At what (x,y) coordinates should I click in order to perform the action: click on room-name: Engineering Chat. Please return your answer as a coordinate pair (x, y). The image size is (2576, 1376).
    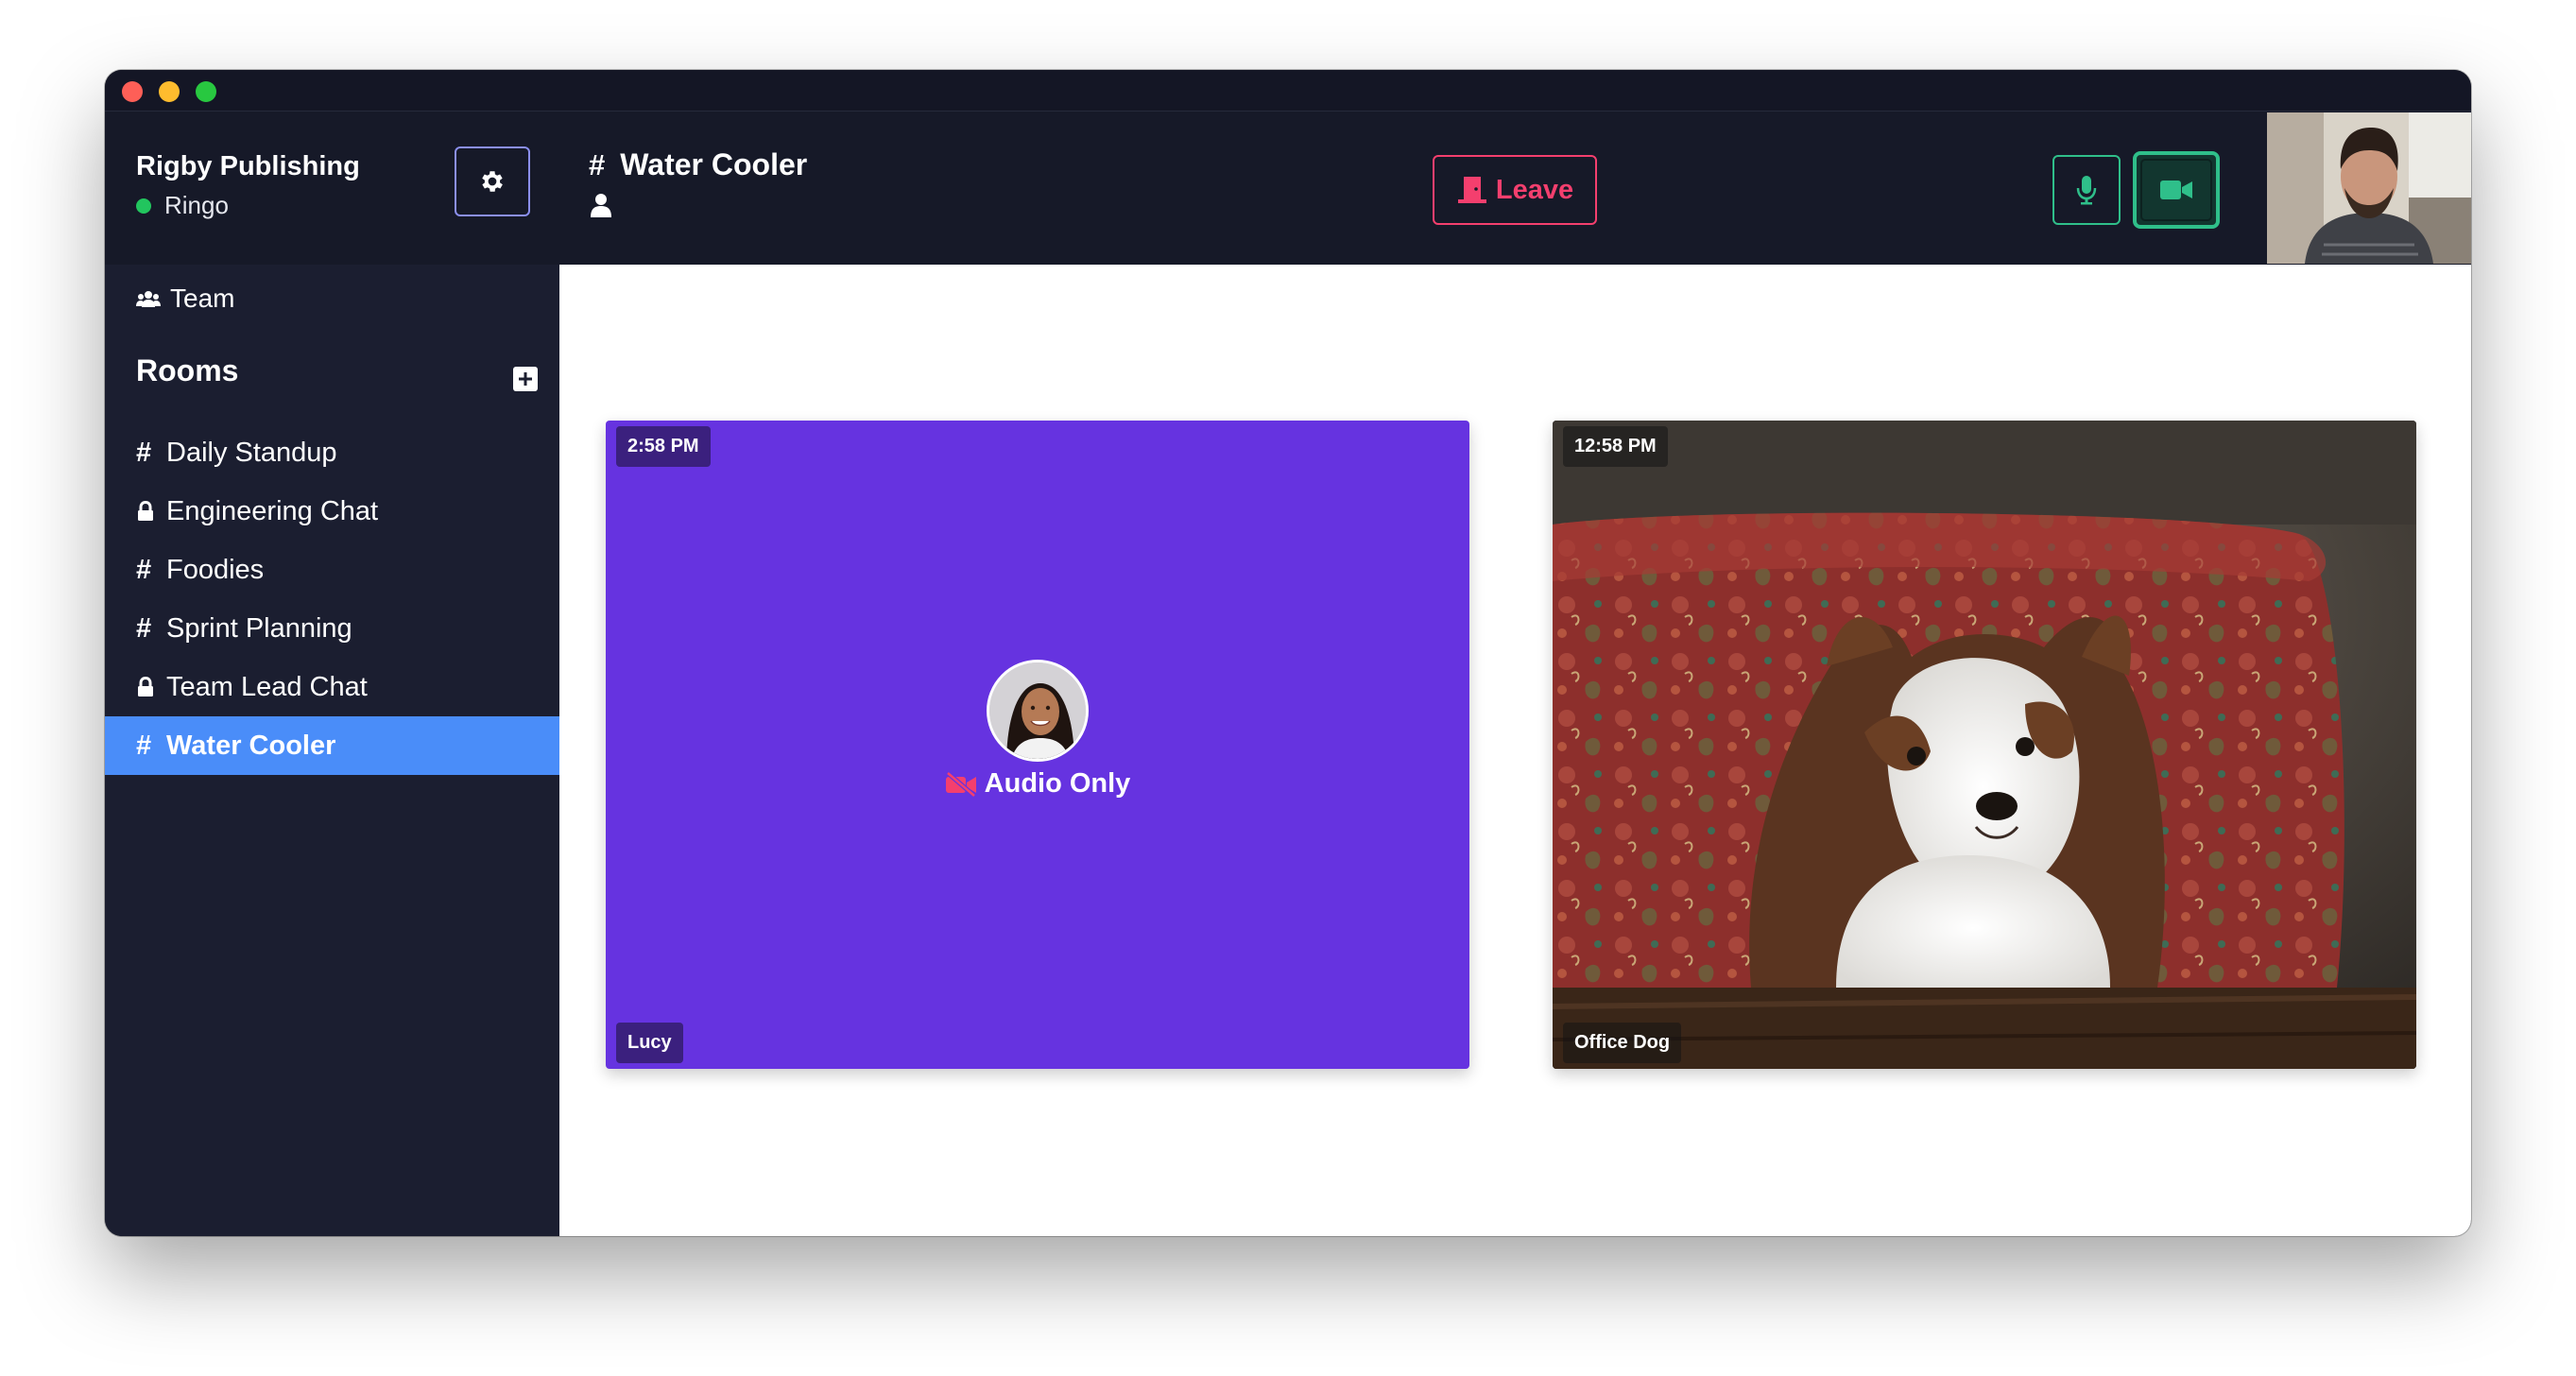
    Looking at the image, I should click on (272, 510).